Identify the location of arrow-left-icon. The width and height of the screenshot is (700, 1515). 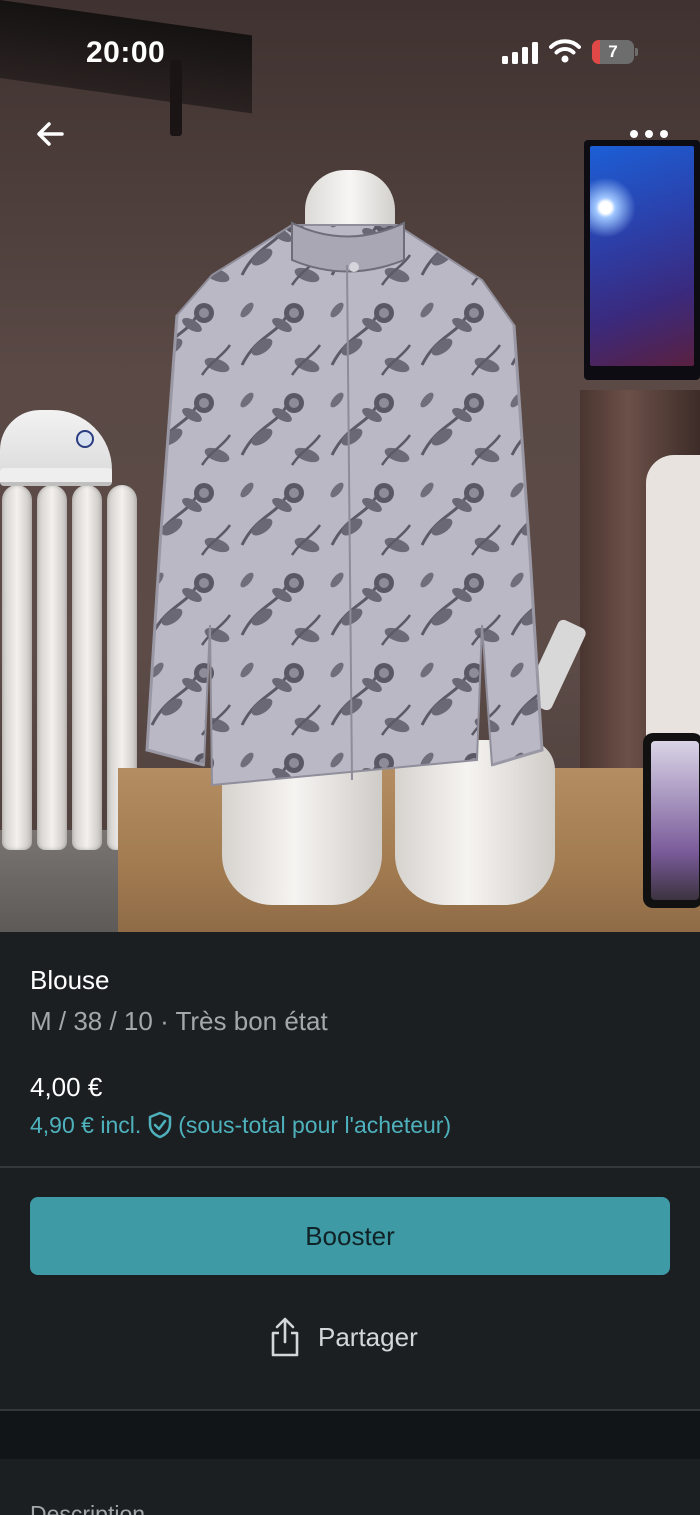
(50, 134).